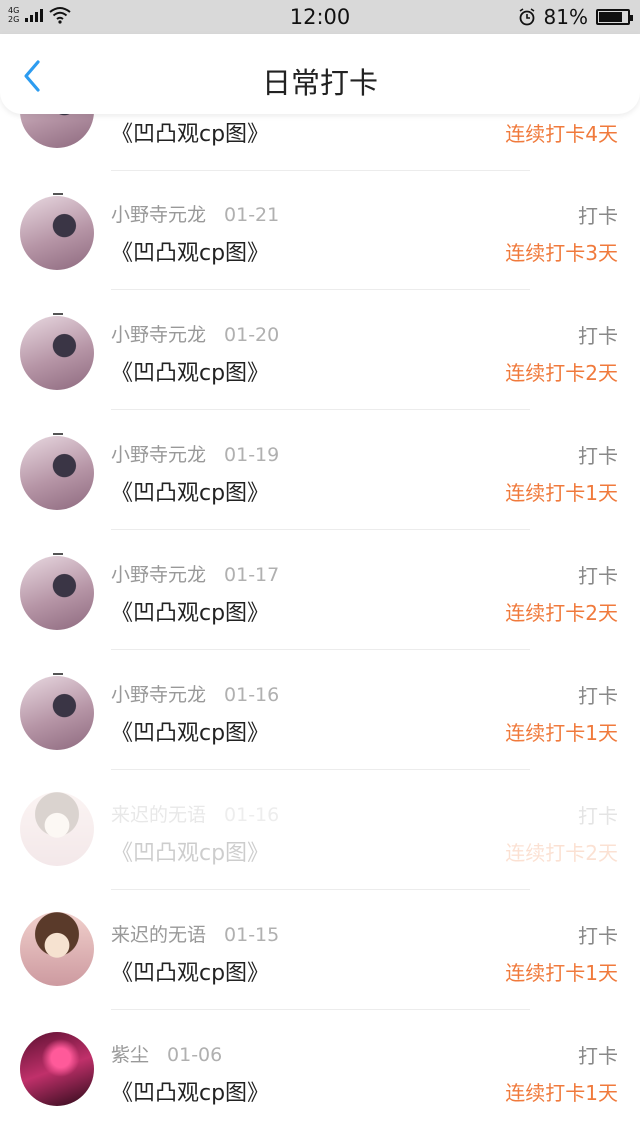 The image size is (640, 1138). What do you see at coordinates (252, 215) in the screenshot?
I see `checkin-date: 01-21` at bounding box center [252, 215].